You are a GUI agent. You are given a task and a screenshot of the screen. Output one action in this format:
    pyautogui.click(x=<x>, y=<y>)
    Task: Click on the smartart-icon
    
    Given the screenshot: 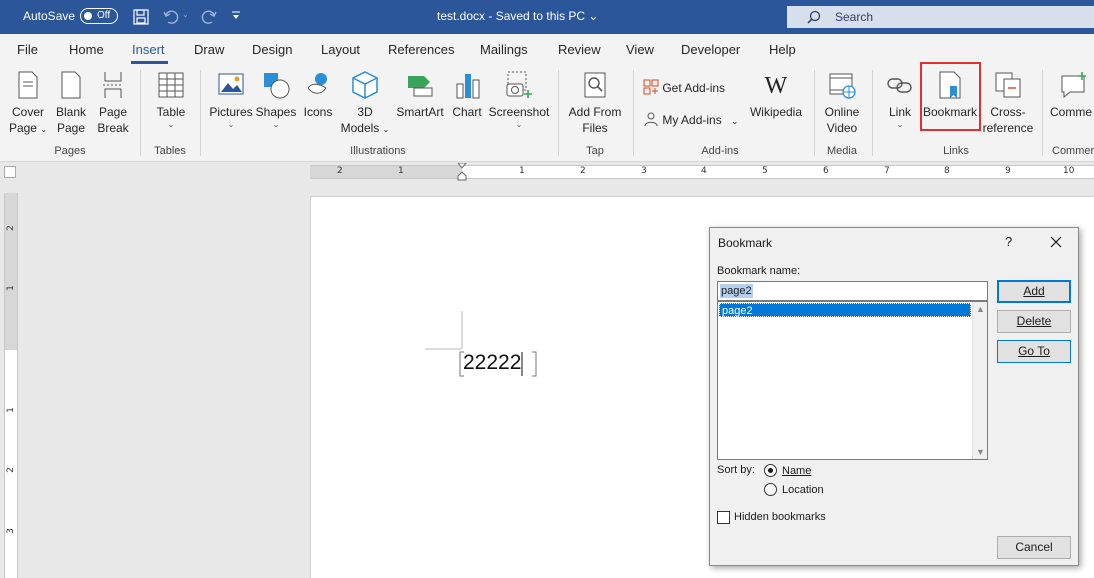 What is the action you would take?
    pyautogui.click(x=420, y=86)
    